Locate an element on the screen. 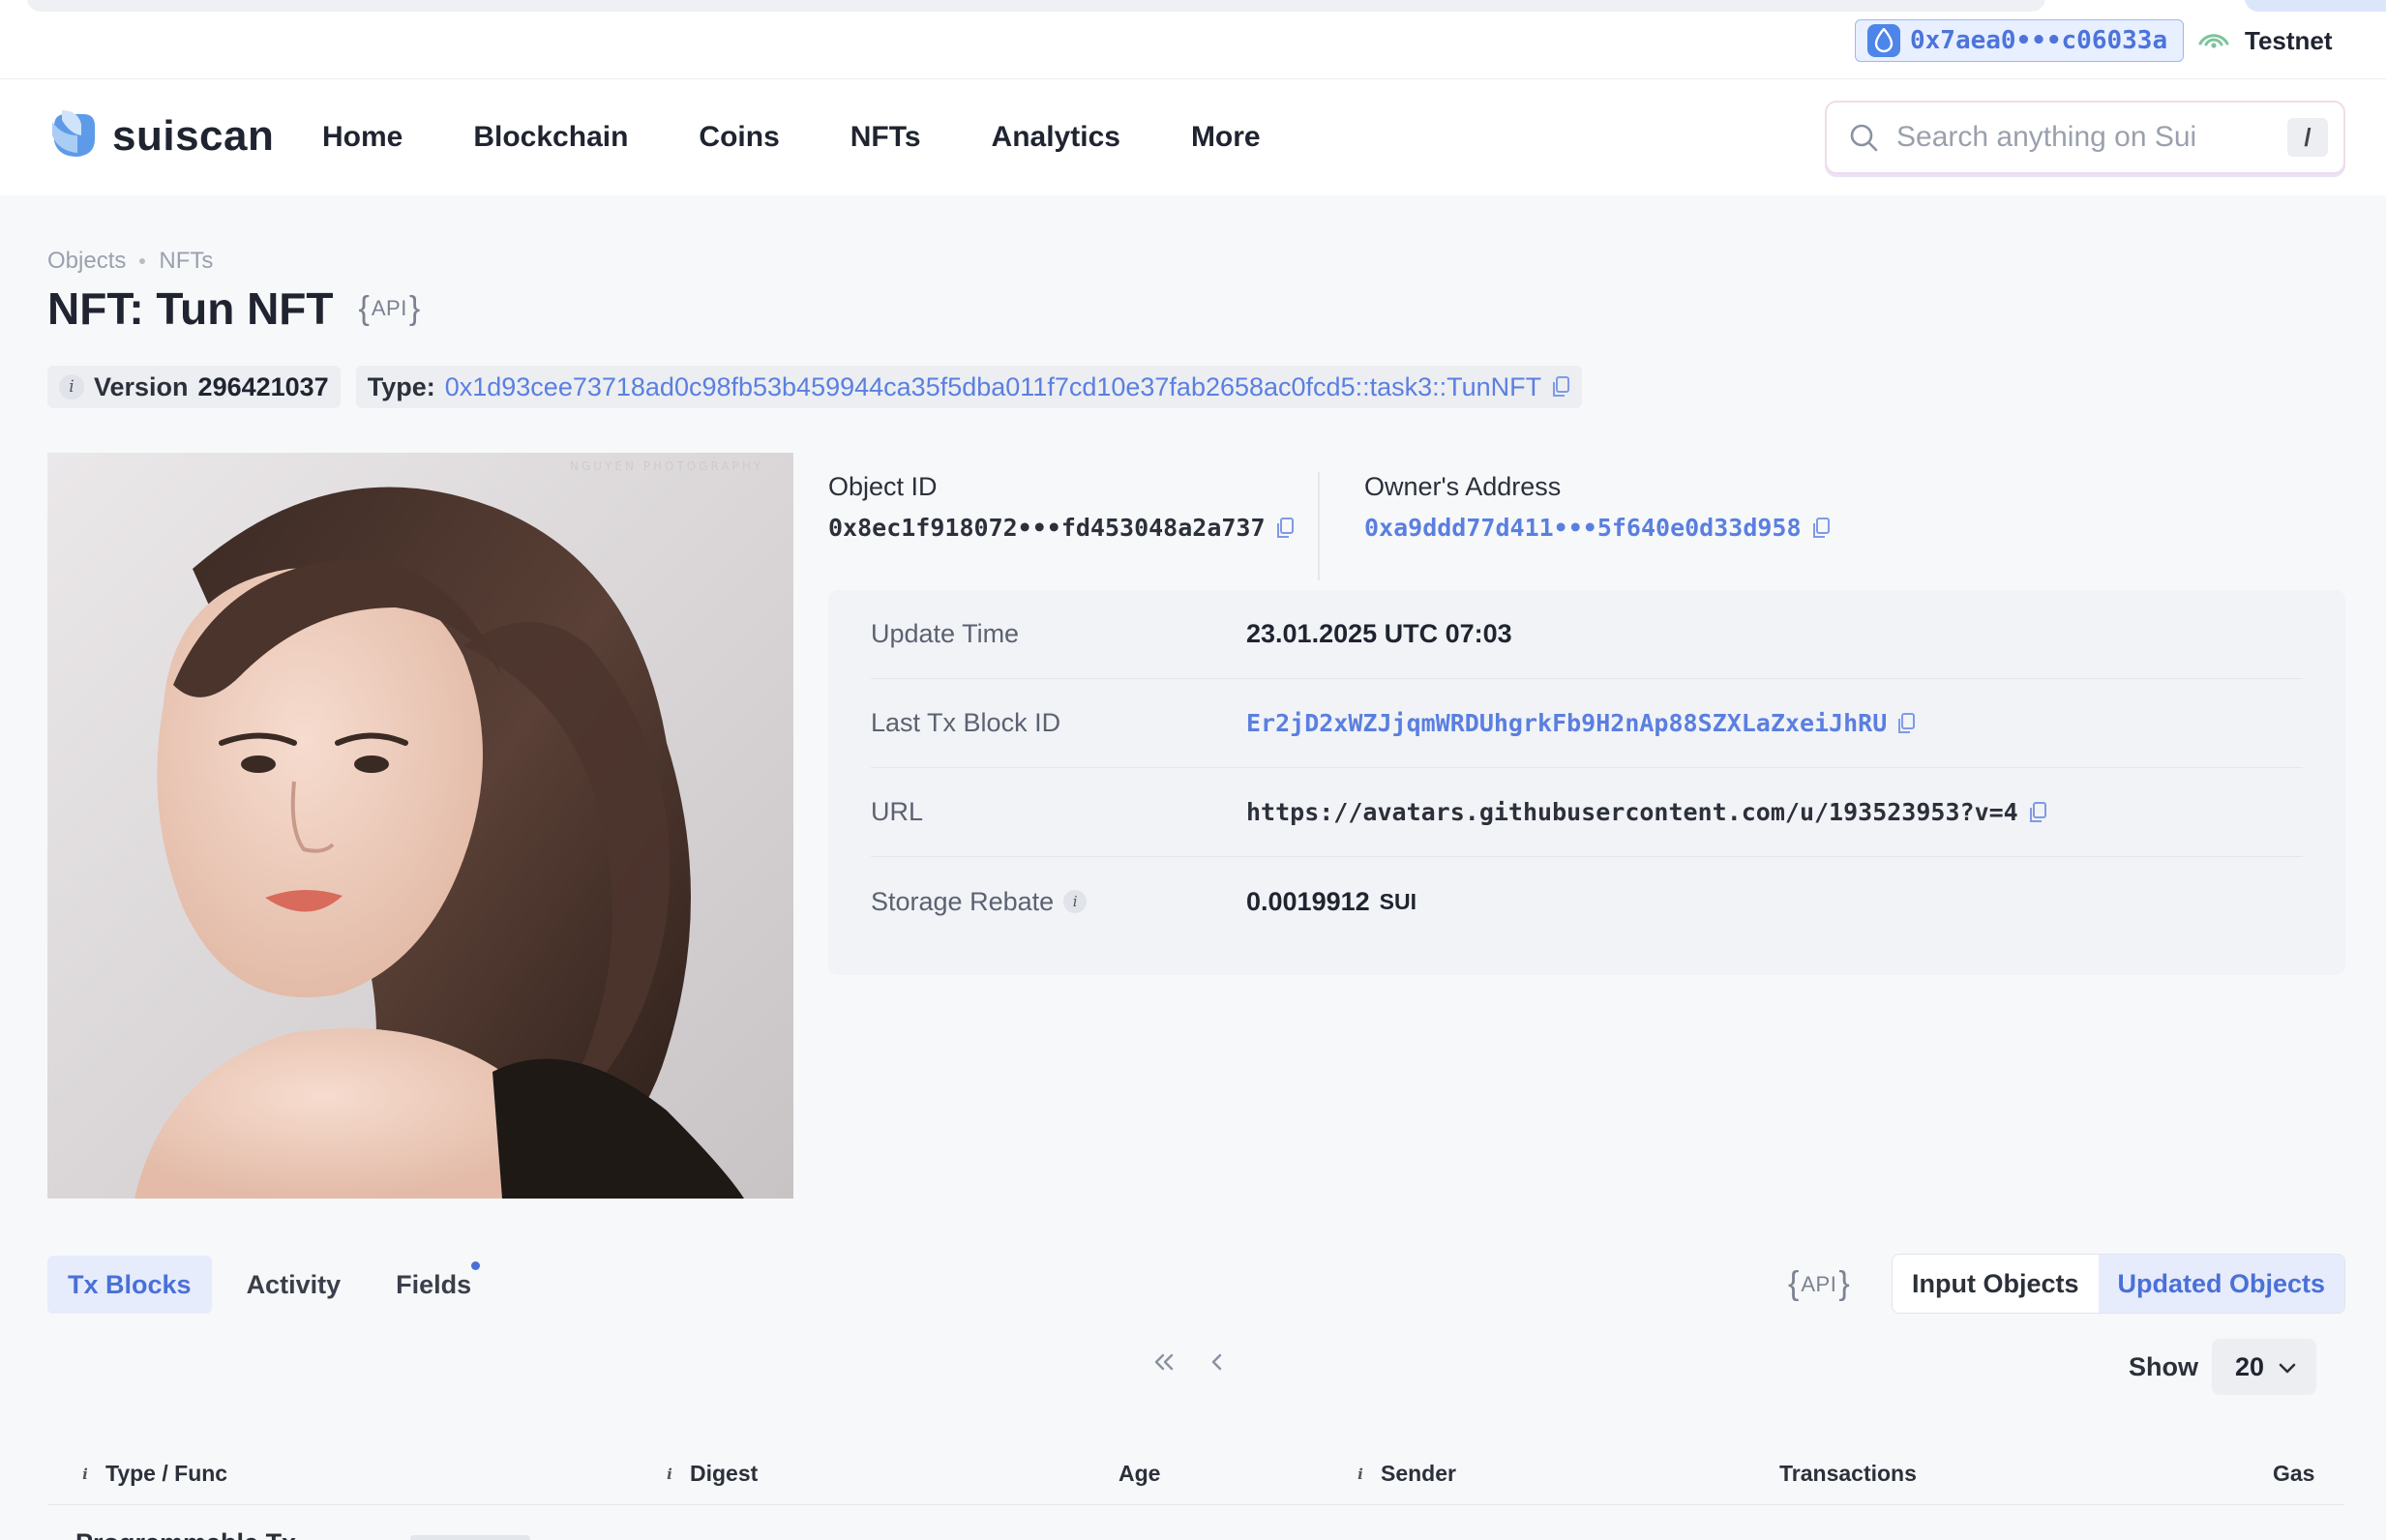 This screenshot has width=2386, height=1540. object-id-value-row: 0x8ec1f918072•••fd453048a2a737 is located at coordinates (1061, 528).